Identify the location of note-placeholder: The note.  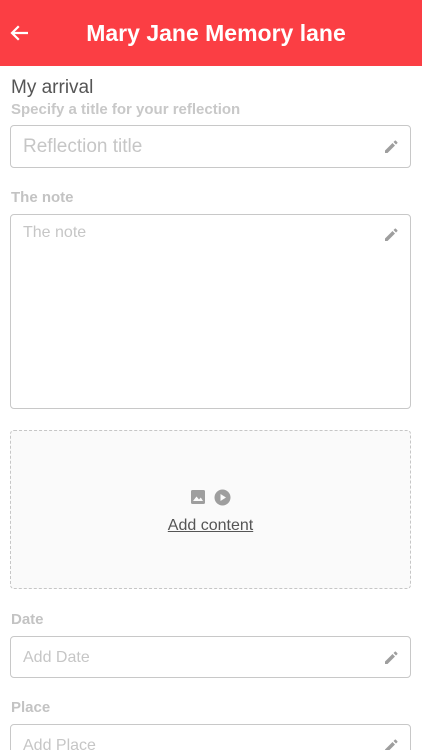
(55, 232).